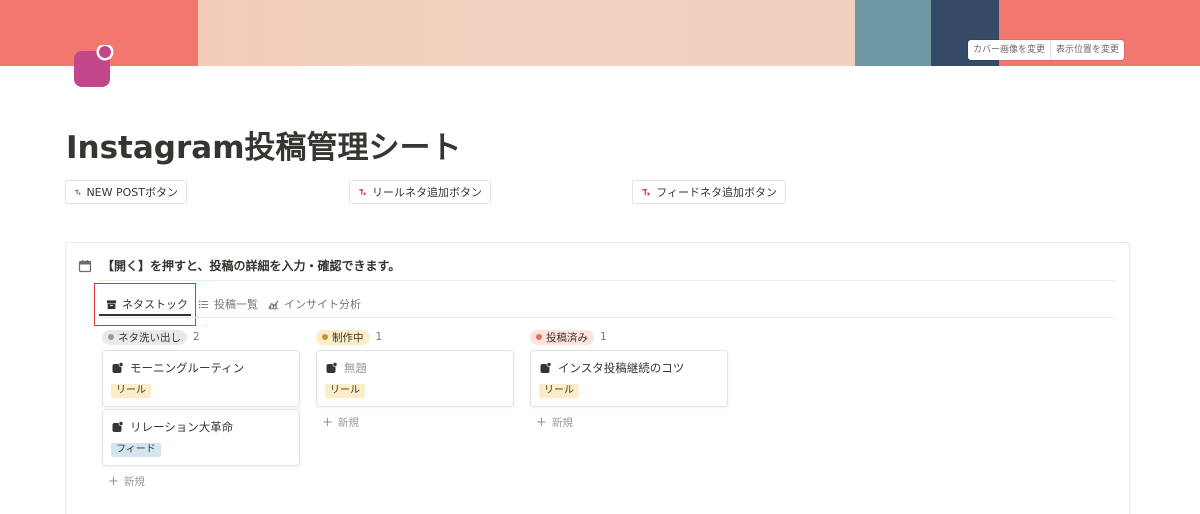  What do you see at coordinates (201, 378) in the screenshot?
I see `board-card: モーニングルーティン リール` at bounding box center [201, 378].